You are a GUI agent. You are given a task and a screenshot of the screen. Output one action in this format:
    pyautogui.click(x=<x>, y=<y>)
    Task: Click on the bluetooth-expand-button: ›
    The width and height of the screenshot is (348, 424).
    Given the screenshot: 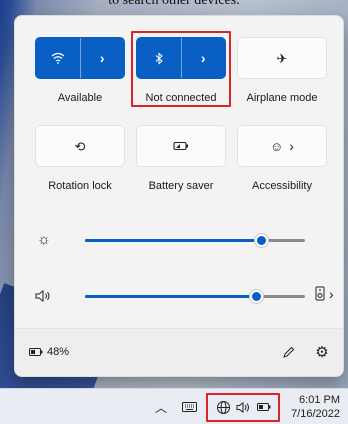 What is the action you would take?
    pyautogui.click(x=204, y=58)
    